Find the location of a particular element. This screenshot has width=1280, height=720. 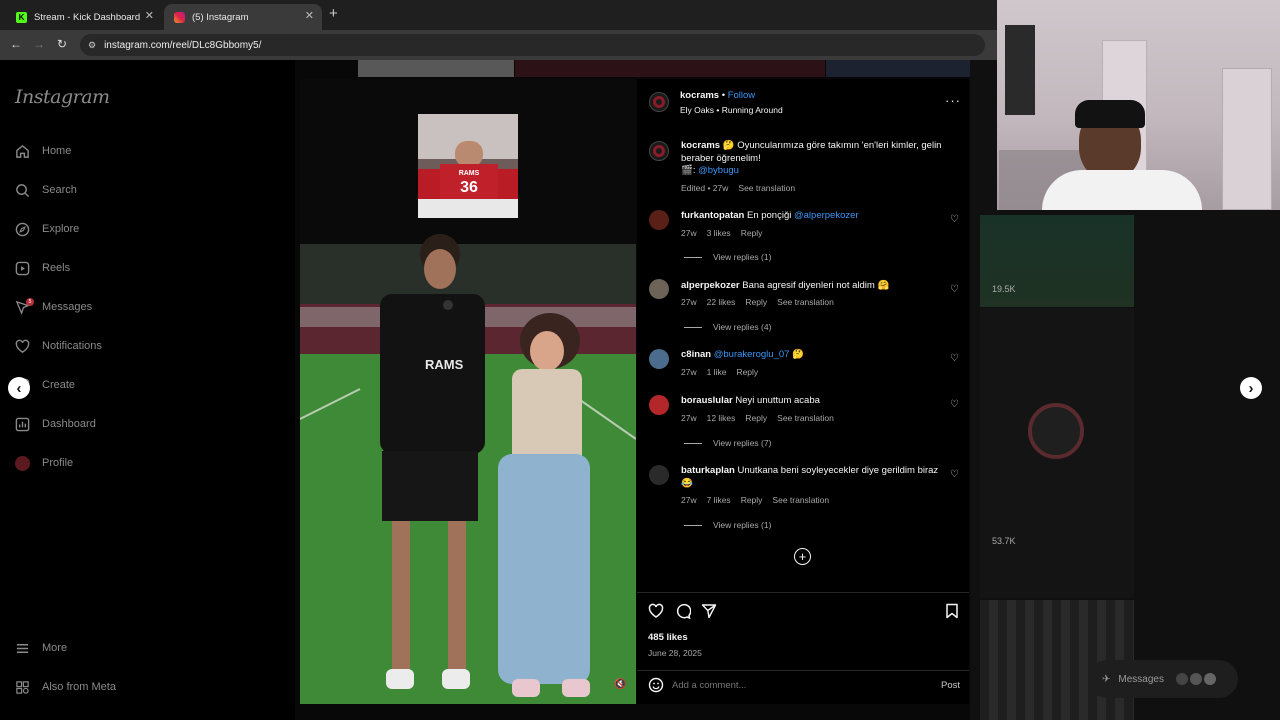

forward-icon: → is located at coordinates (39, 44).